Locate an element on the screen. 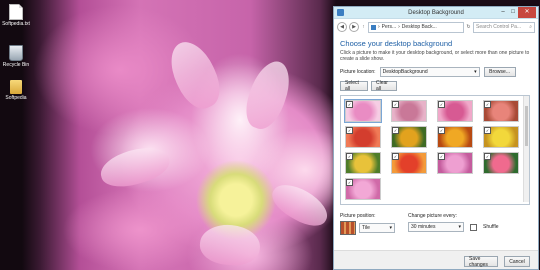 This screenshot has width=540, height=270. picture-location-label: Picture location: is located at coordinates (358, 72).